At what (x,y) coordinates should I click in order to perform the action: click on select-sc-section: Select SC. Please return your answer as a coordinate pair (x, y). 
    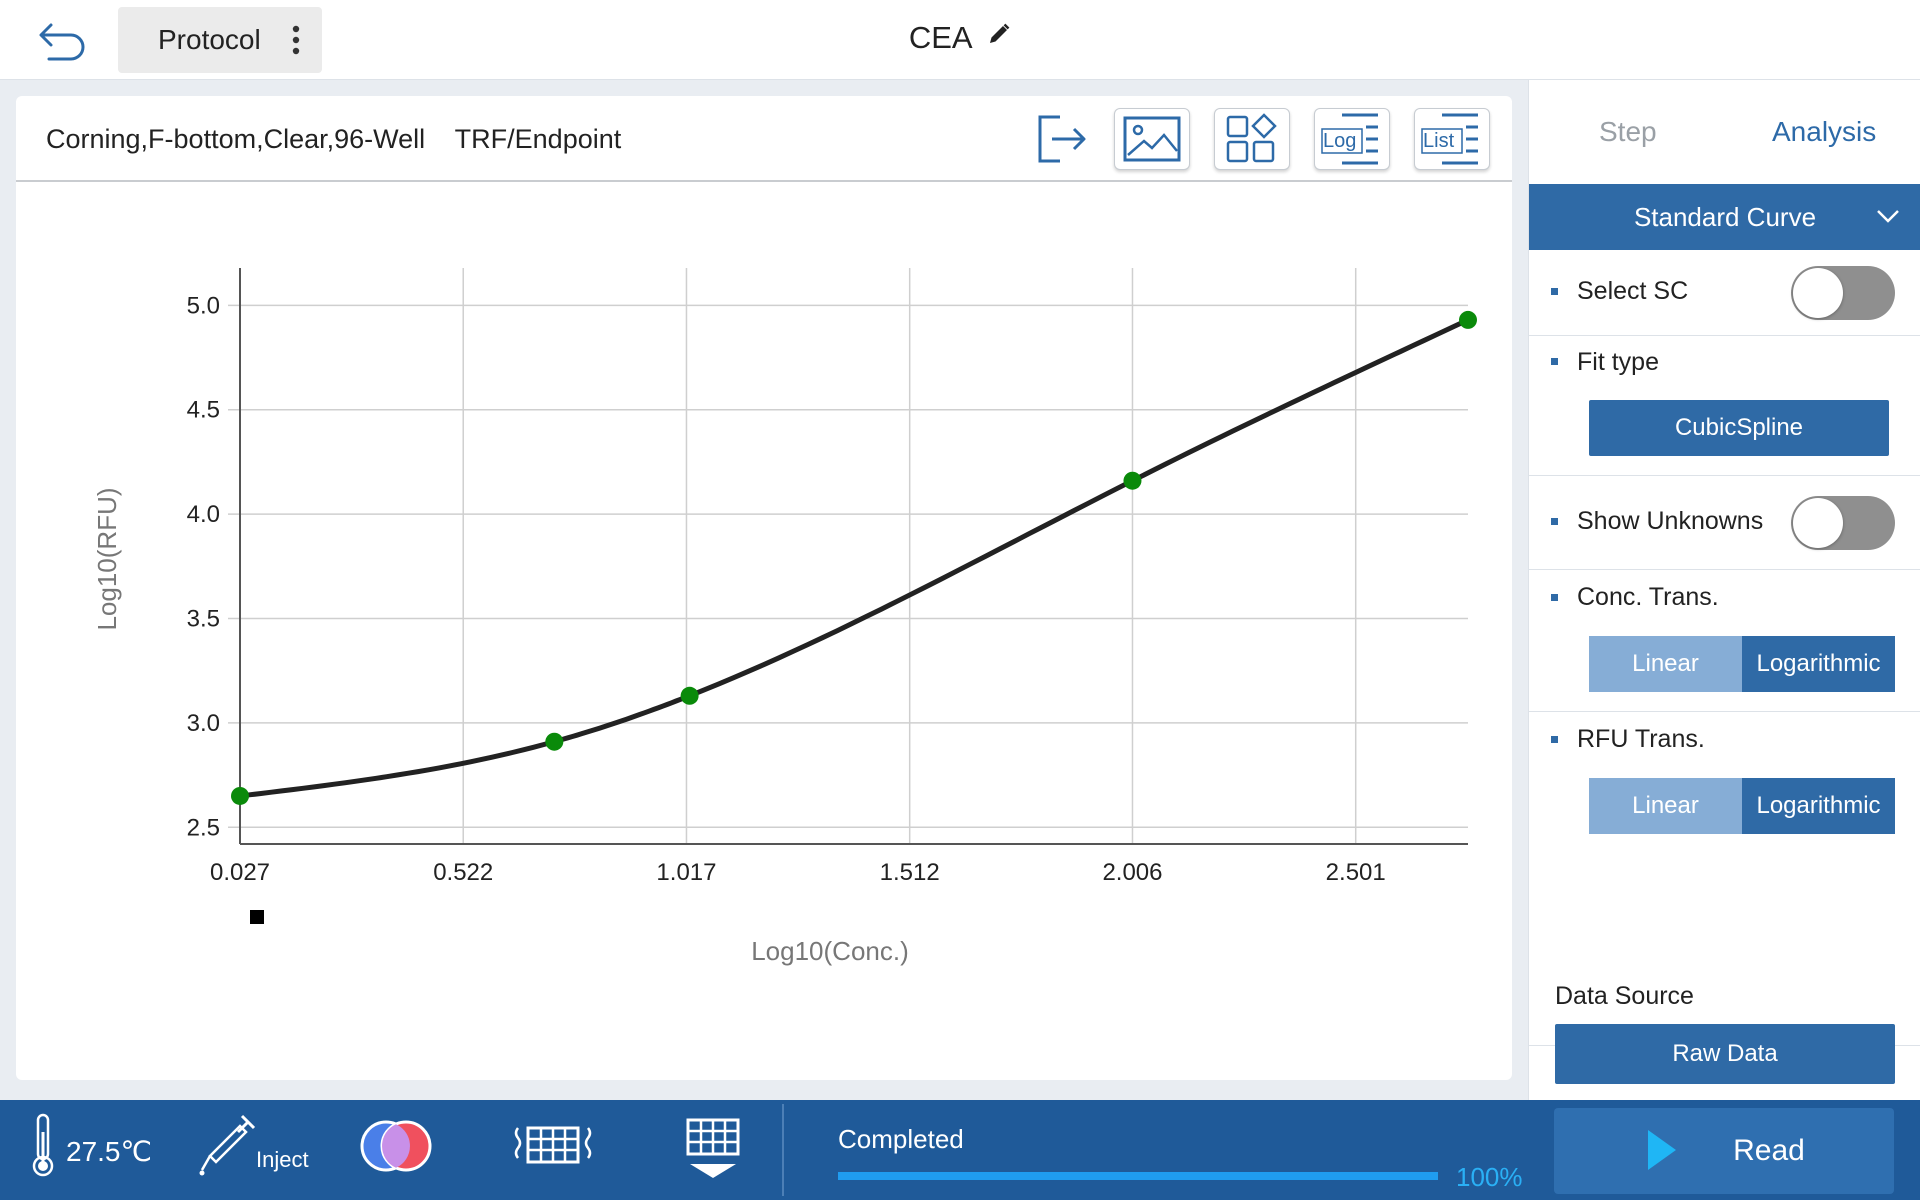
    Looking at the image, I should click on (1724, 293).